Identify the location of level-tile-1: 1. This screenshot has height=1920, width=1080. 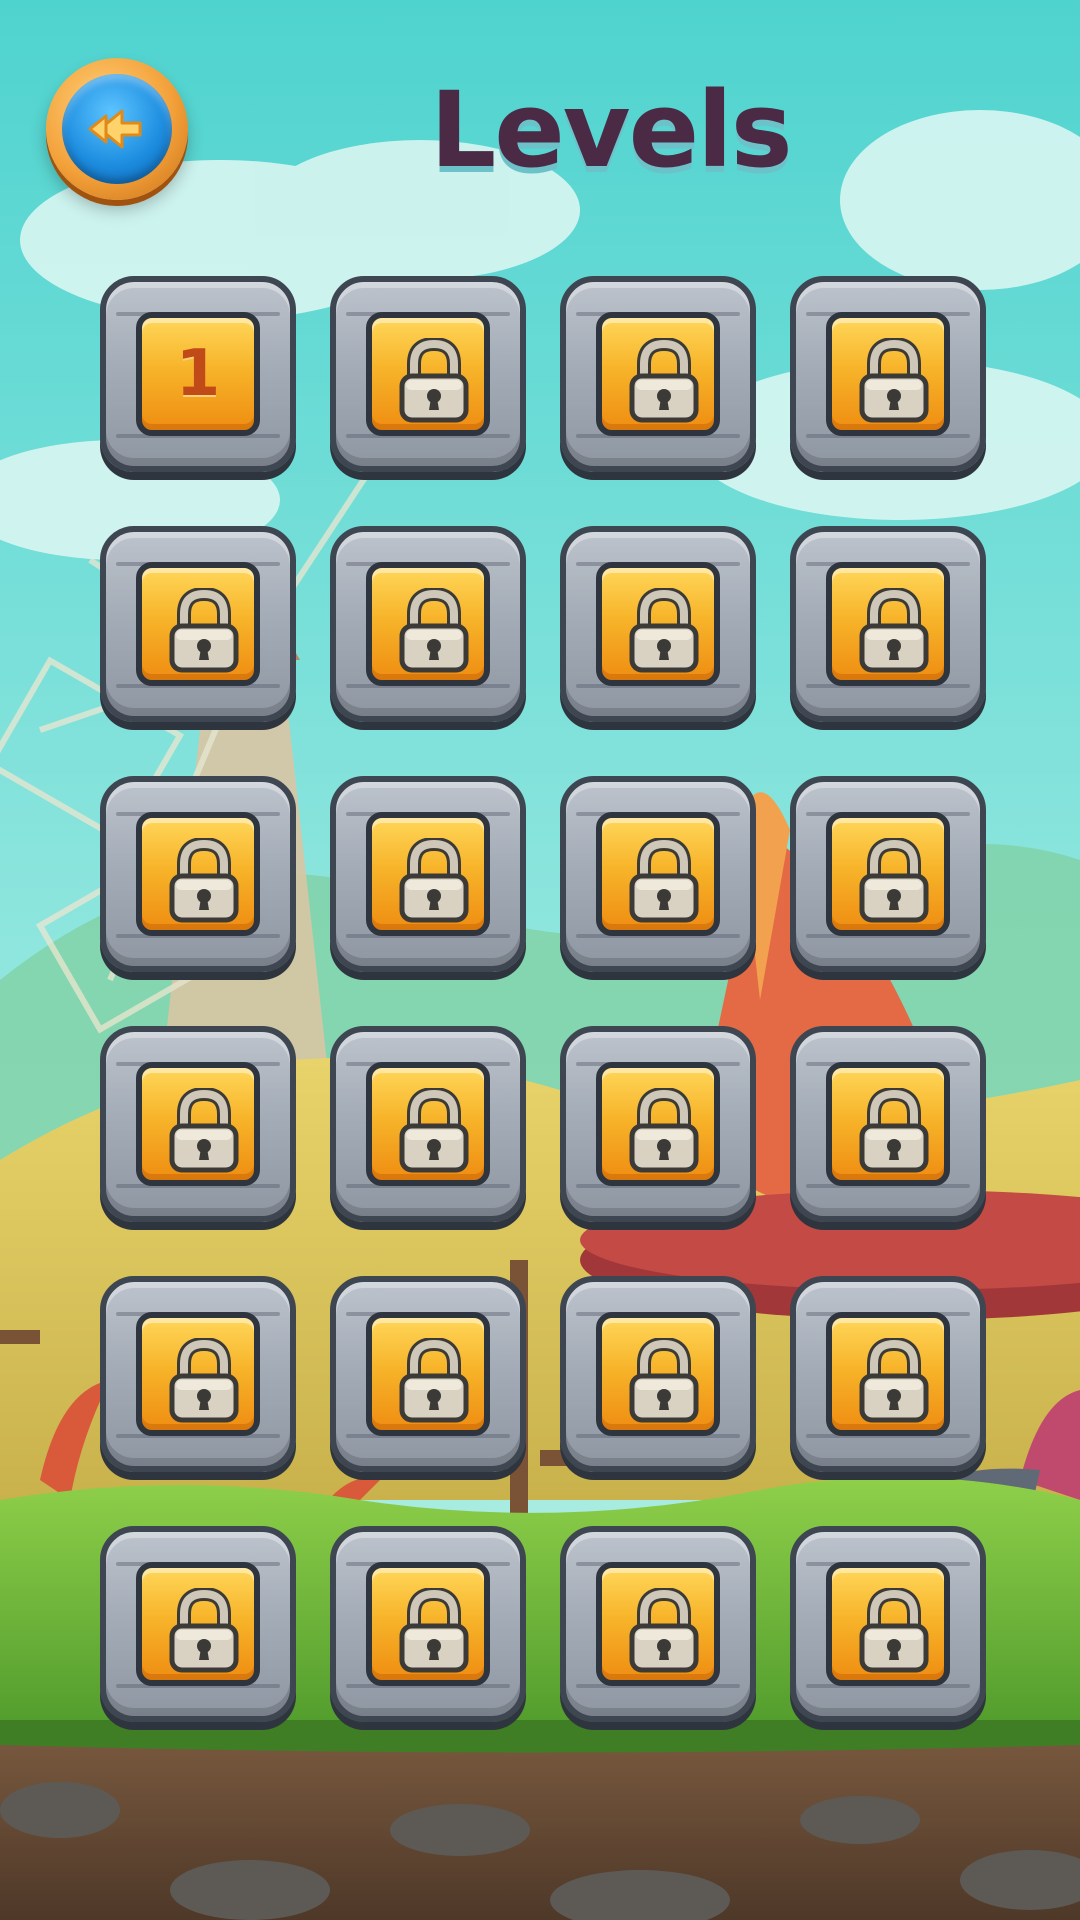
(198, 374).